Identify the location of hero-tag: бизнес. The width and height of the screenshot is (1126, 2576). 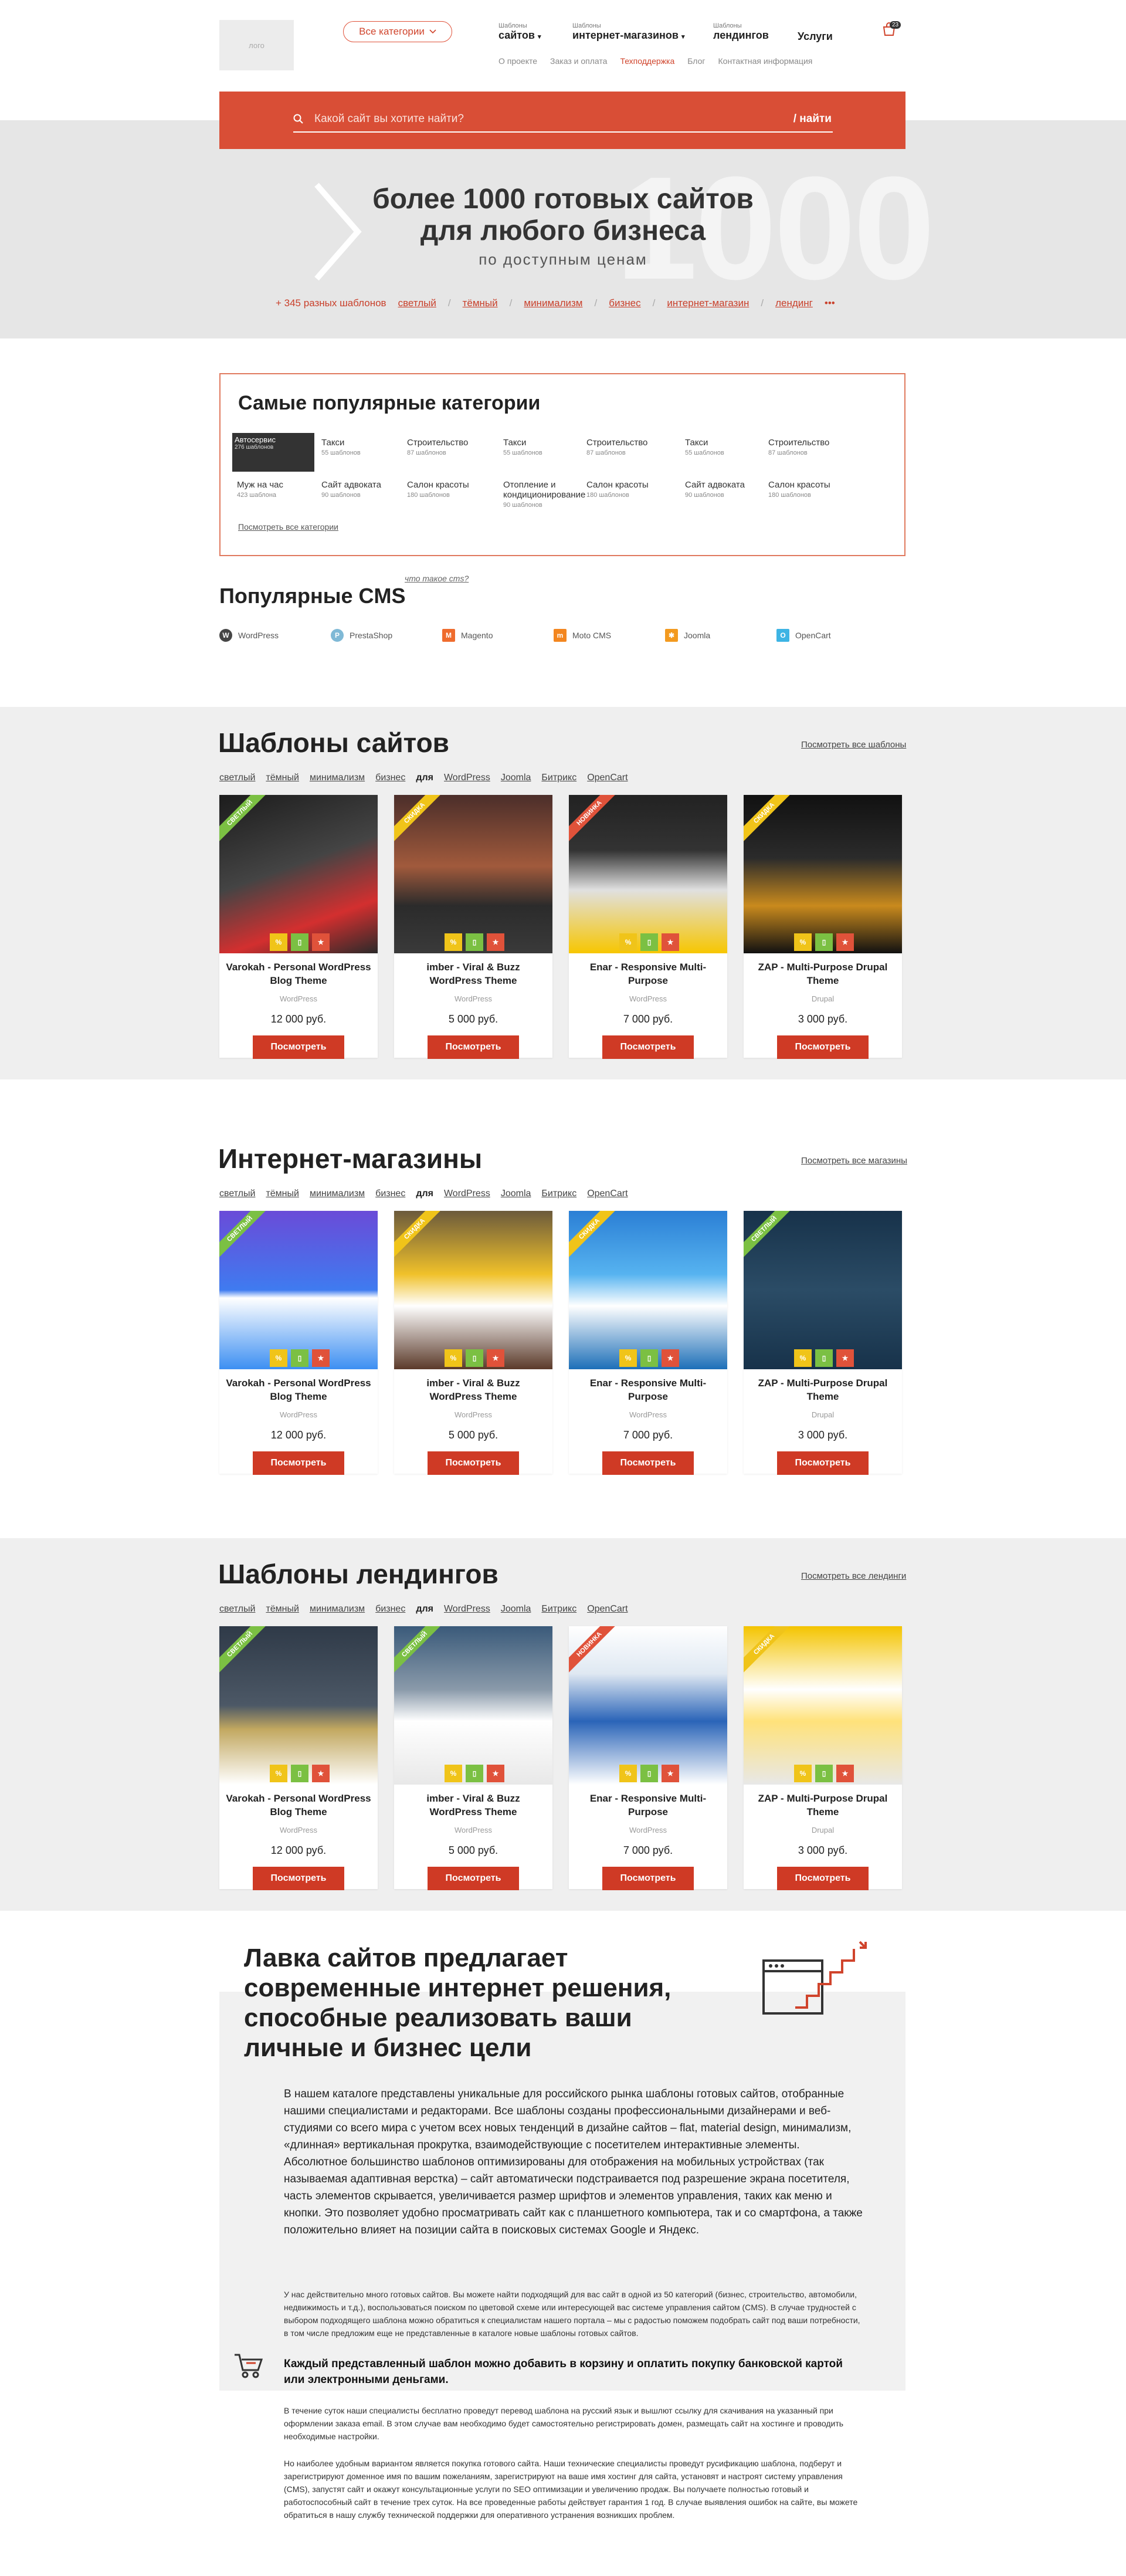
(624, 303).